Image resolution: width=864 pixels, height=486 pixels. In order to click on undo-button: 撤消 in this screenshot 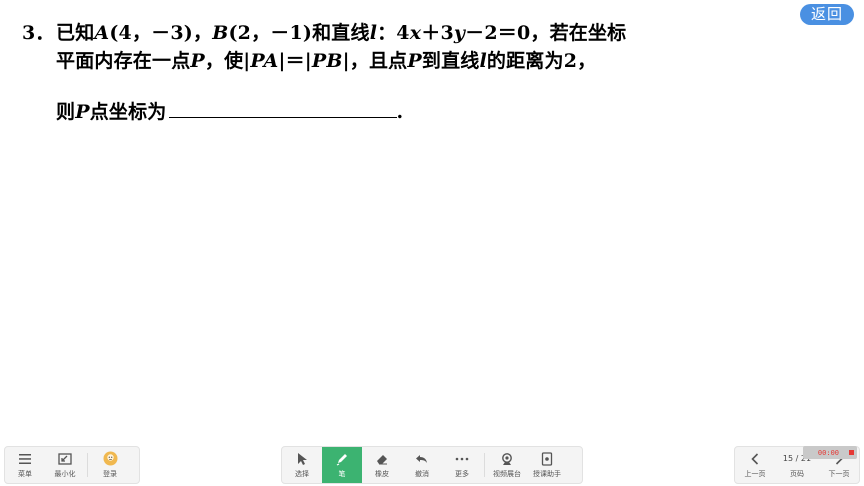, I will do `click(422, 465)`.